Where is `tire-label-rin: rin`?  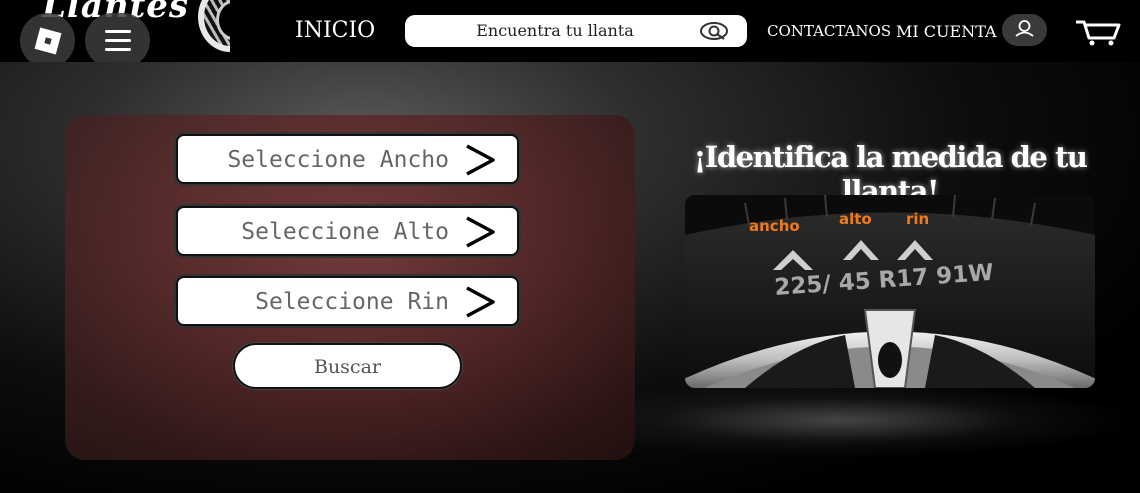
tire-label-rin: rin is located at coordinates (917, 219).